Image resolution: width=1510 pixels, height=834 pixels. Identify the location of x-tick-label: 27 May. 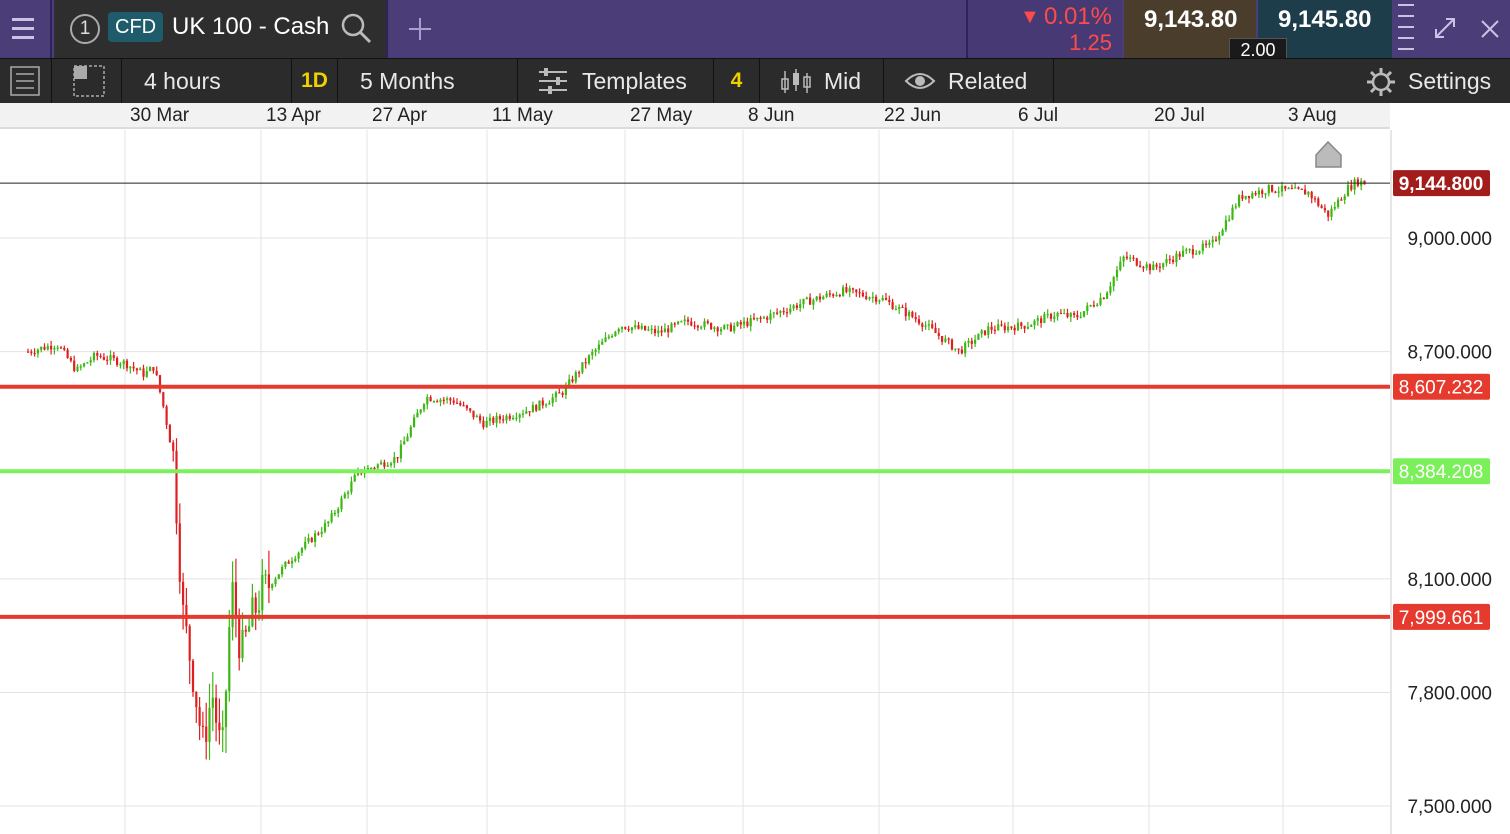
(661, 115).